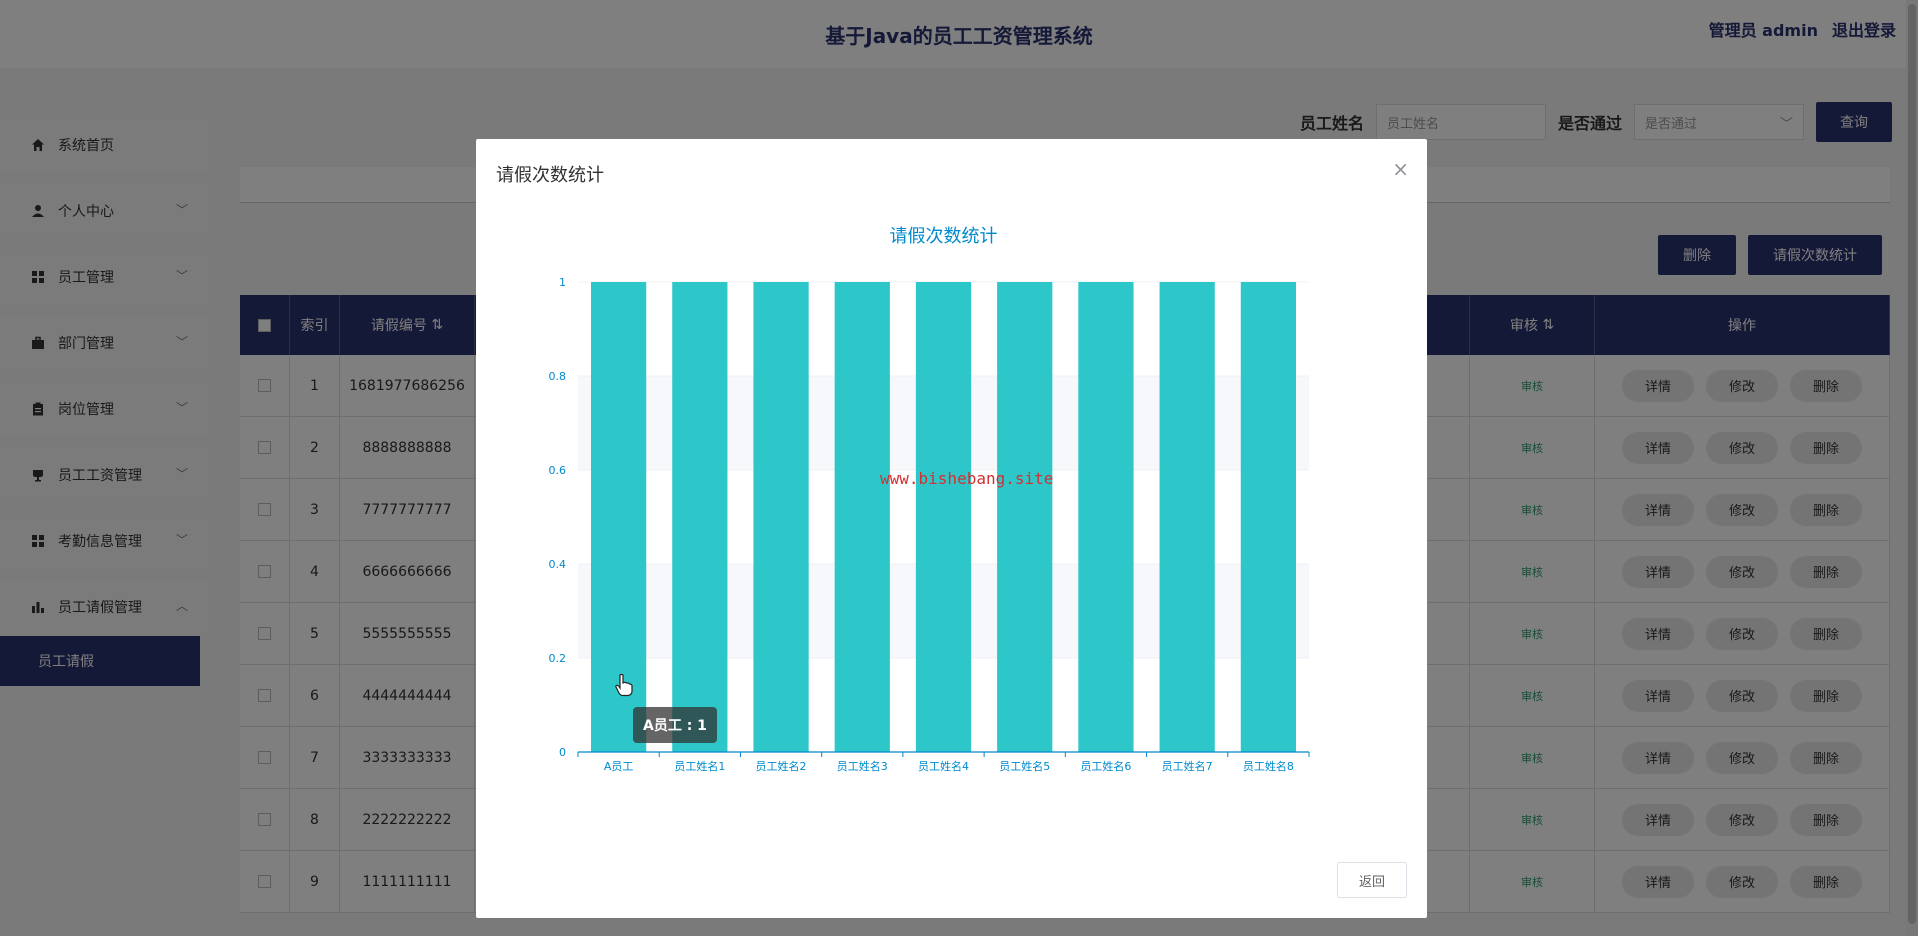 The width and height of the screenshot is (1918, 936). Describe the element at coordinates (624, 687) in the screenshot. I see `hand-cursor-icon` at that location.